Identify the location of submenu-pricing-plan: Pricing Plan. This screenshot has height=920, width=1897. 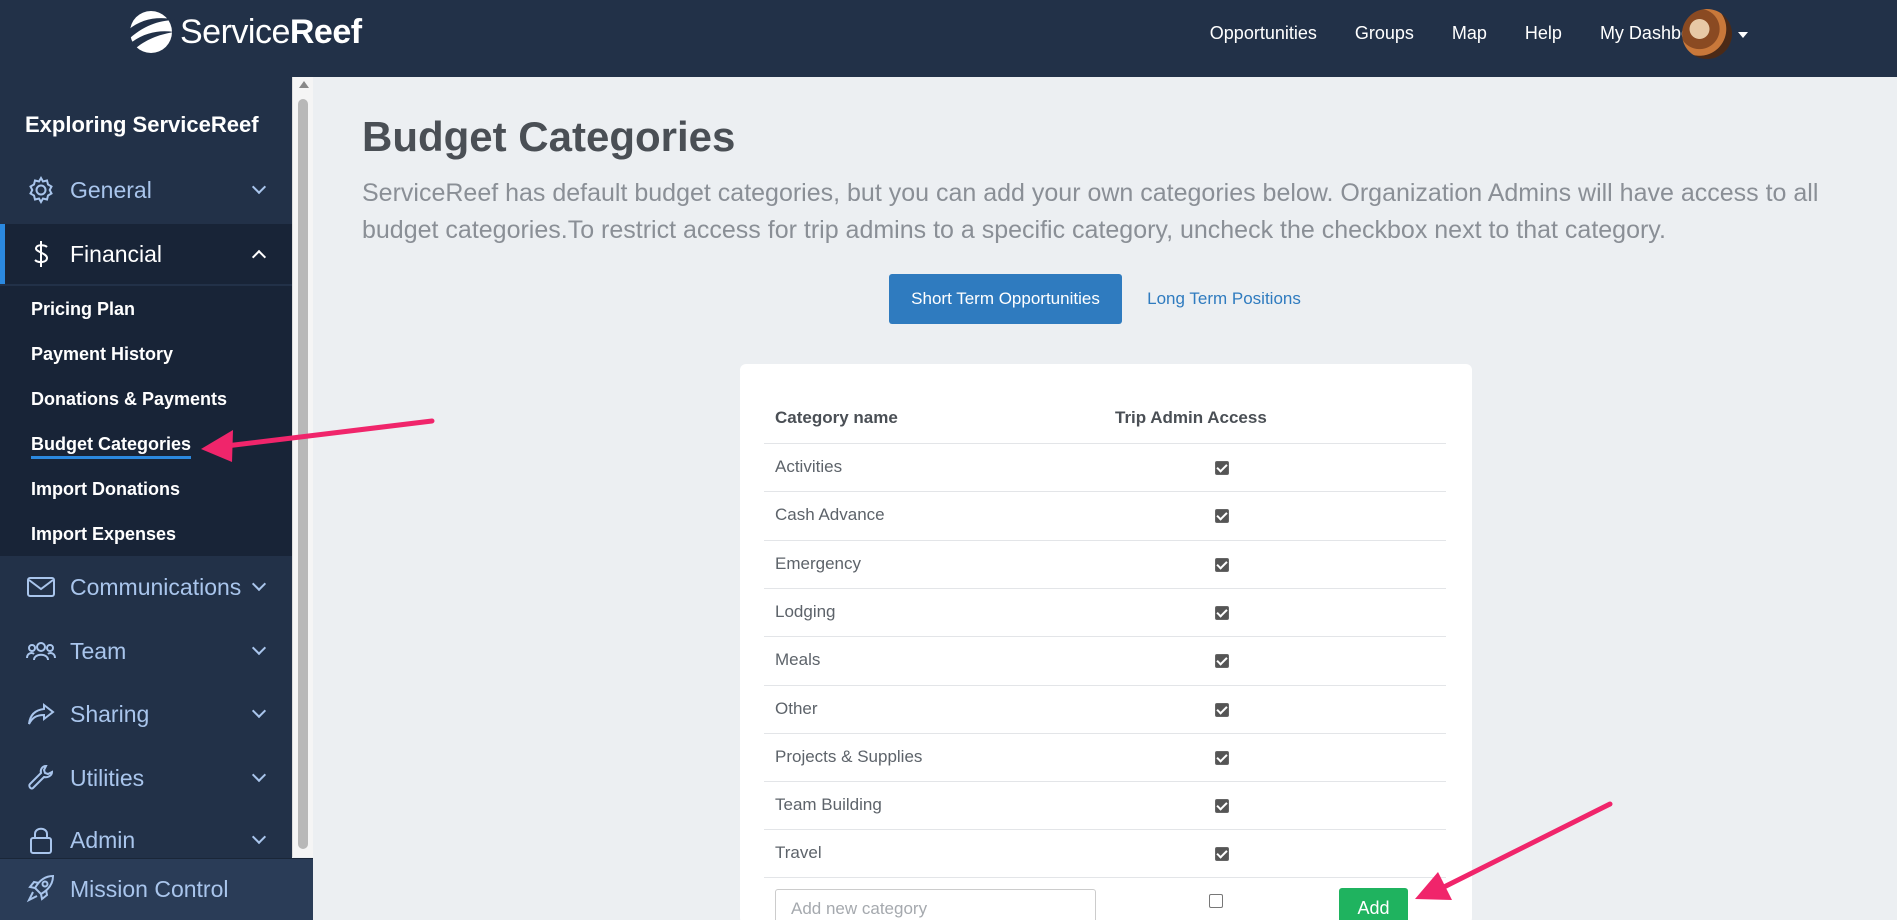
(83, 309).